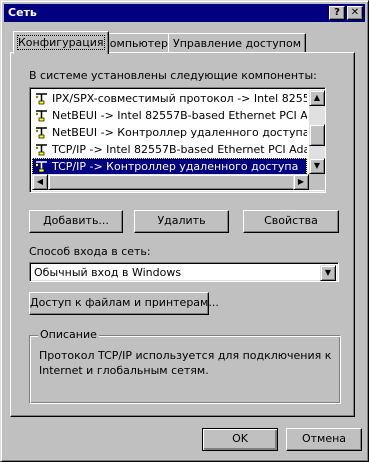 This screenshot has width=369, height=462. I want to click on logon-select-value: Обычный вход в Windows, so click(108, 272).